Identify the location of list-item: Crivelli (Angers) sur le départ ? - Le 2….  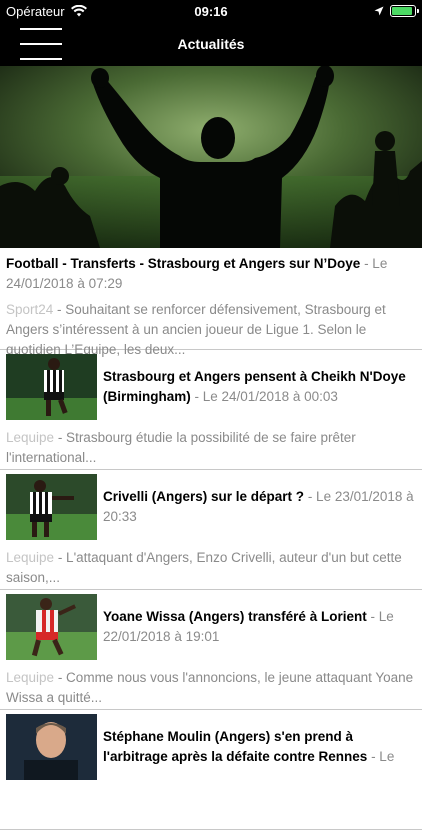
(211, 530).